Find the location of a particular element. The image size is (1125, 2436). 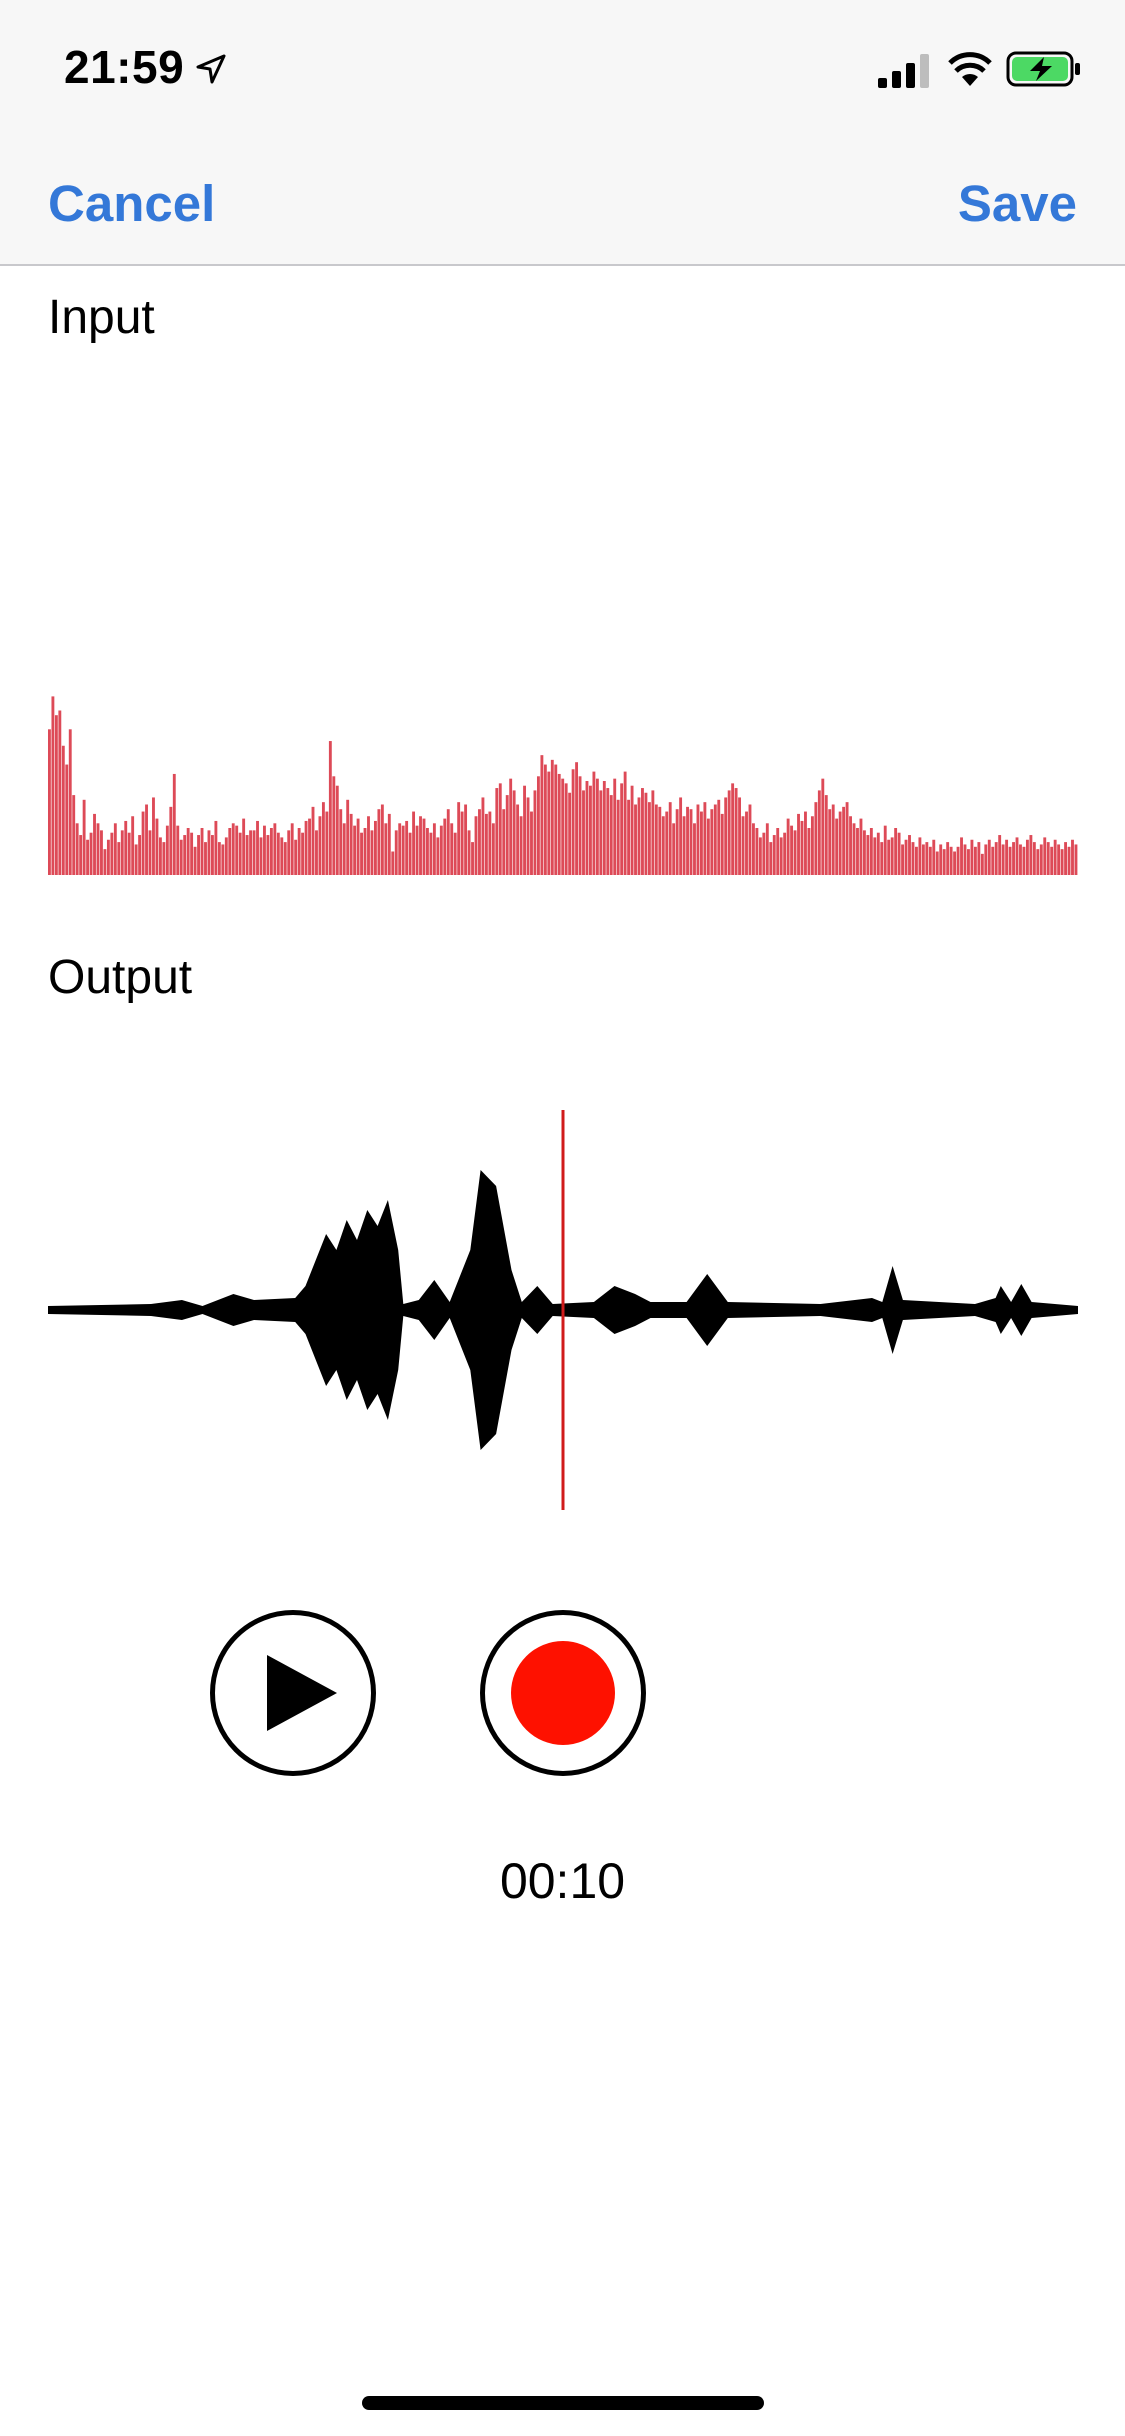

play-button is located at coordinates (293, 1693).